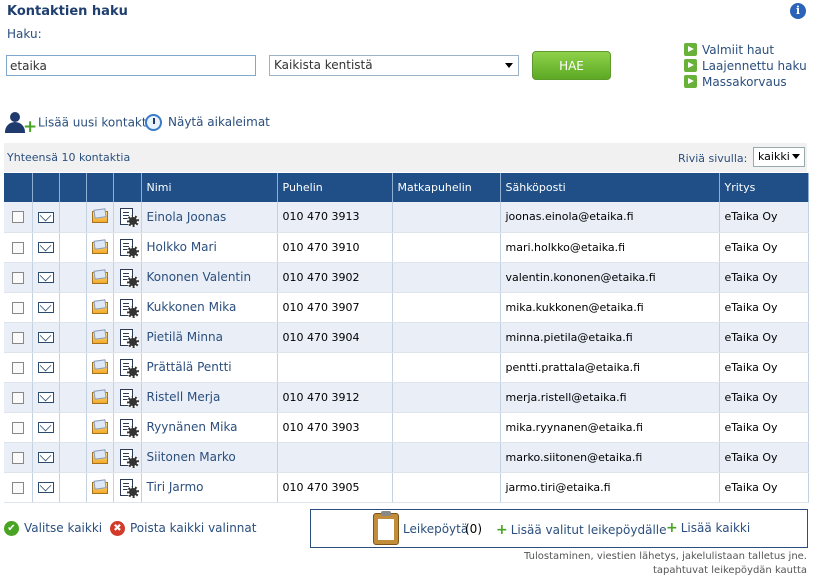 This screenshot has width=820, height=581. Describe the element at coordinates (209, 187) in the screenshot. I see `header-name: Nimi` at that location.